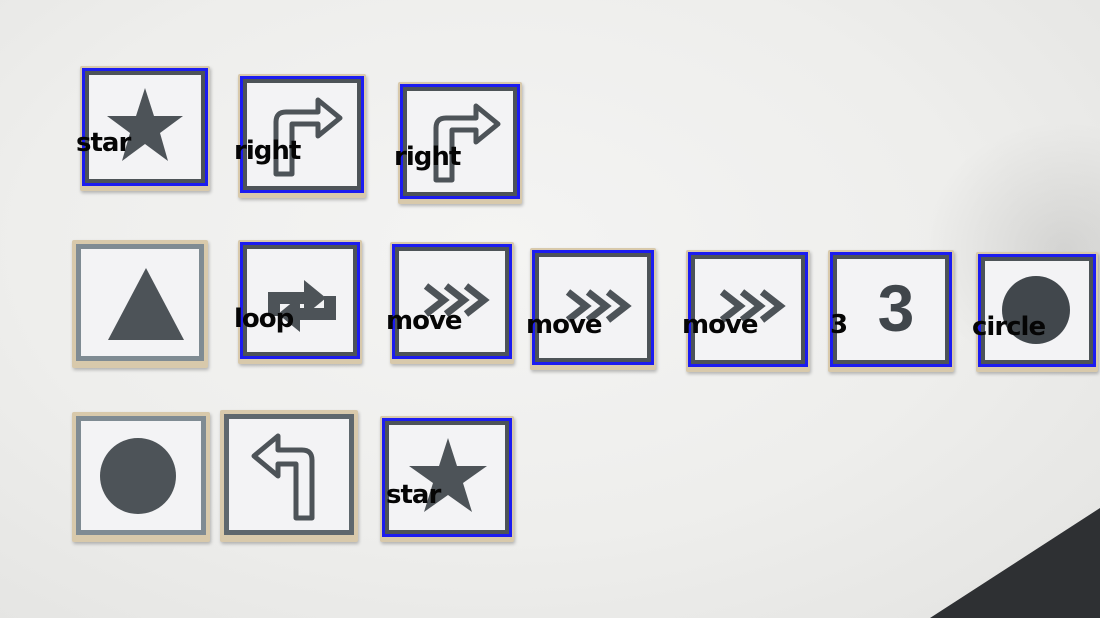 The image size is (1100, 618). Describe the element at coordinates (138, 476) in the screenshot. I see `circle-icon` at that location.